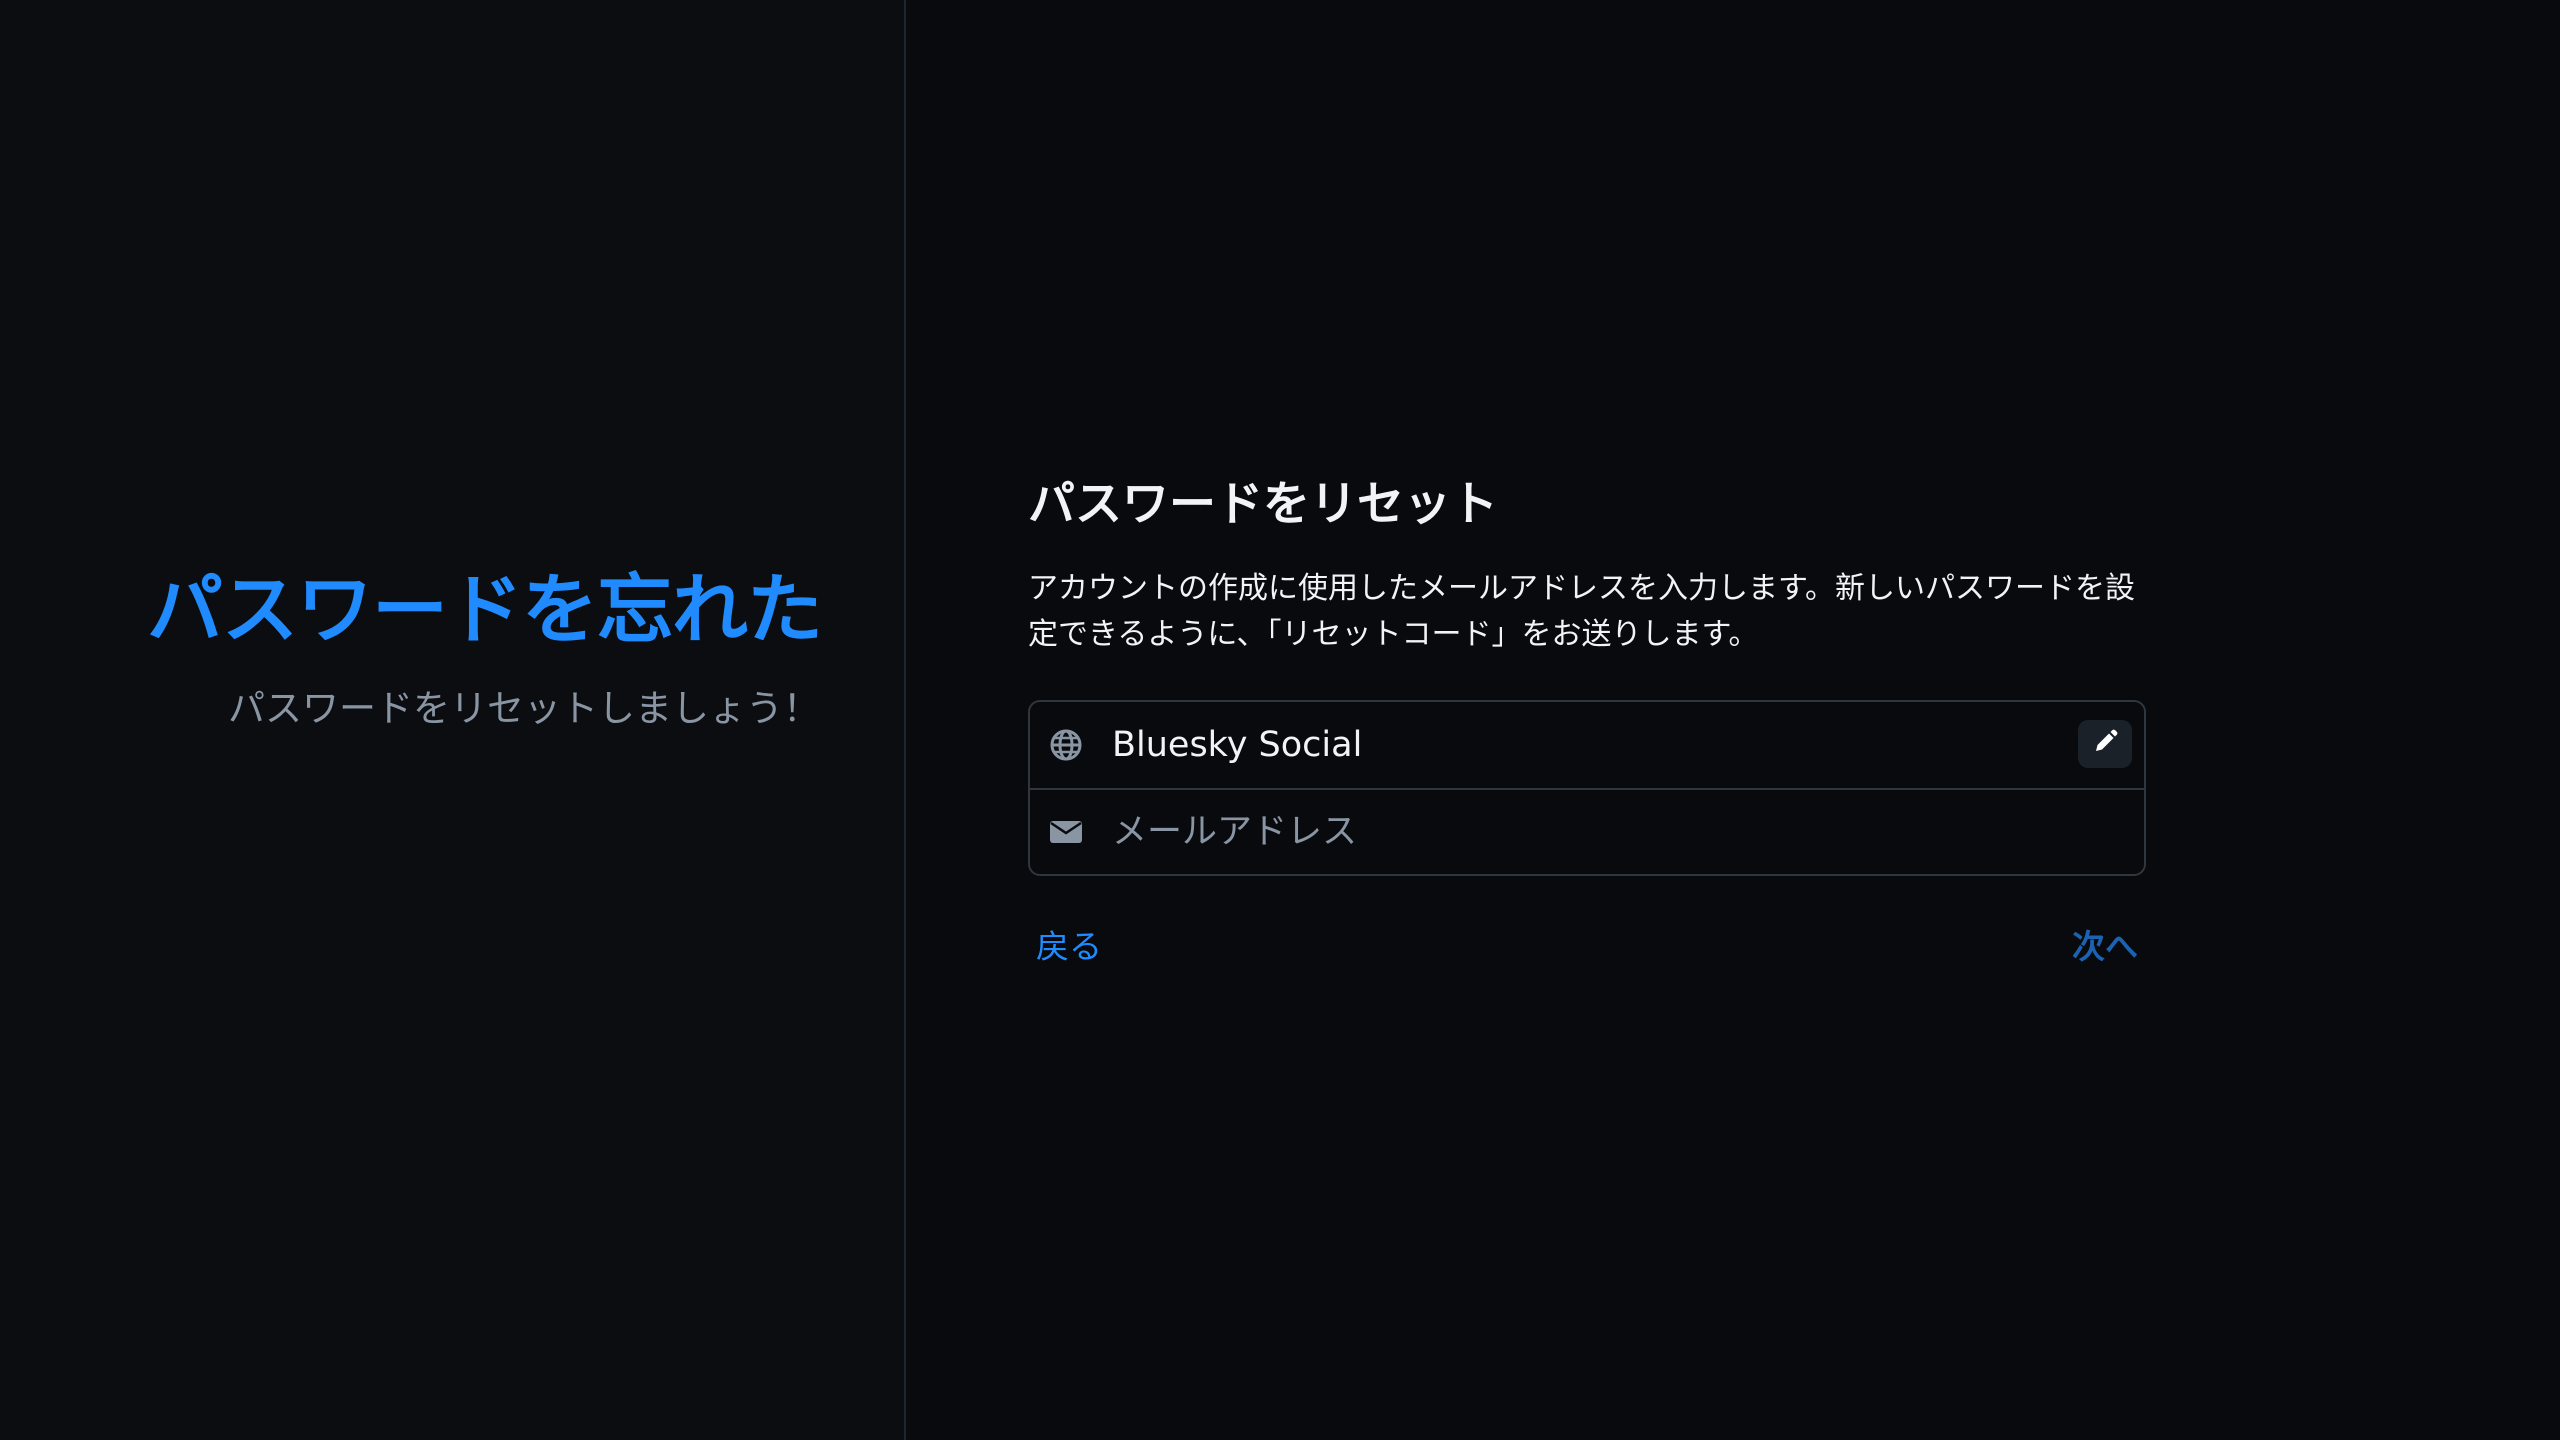 This screenshot has width=2560, height=1440. I want to click on form-title: パスワードをリセット, so click(1263, 504).